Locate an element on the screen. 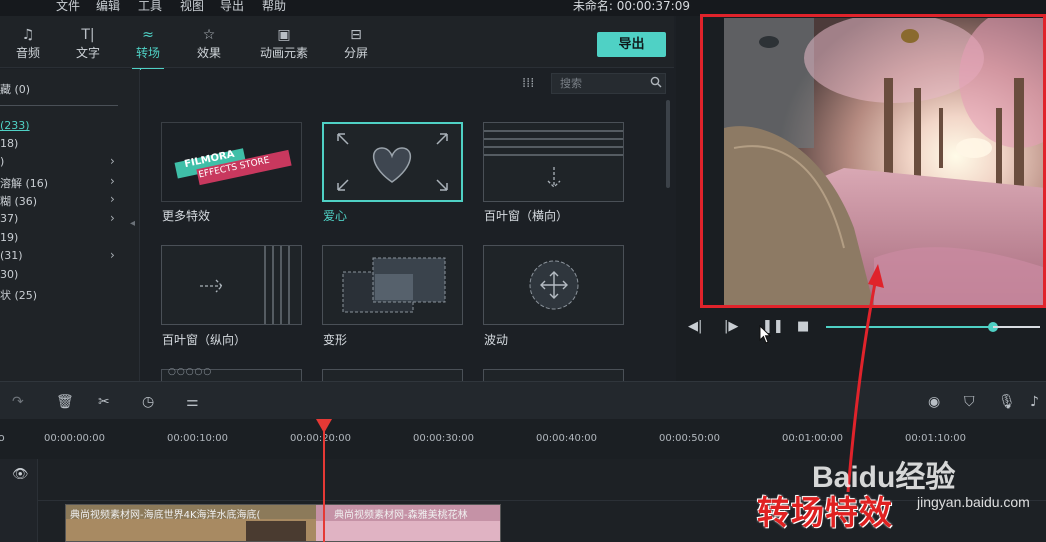 The image size is (1046, 542). playback-slider-remaining is located at coordinates (1016, 327).